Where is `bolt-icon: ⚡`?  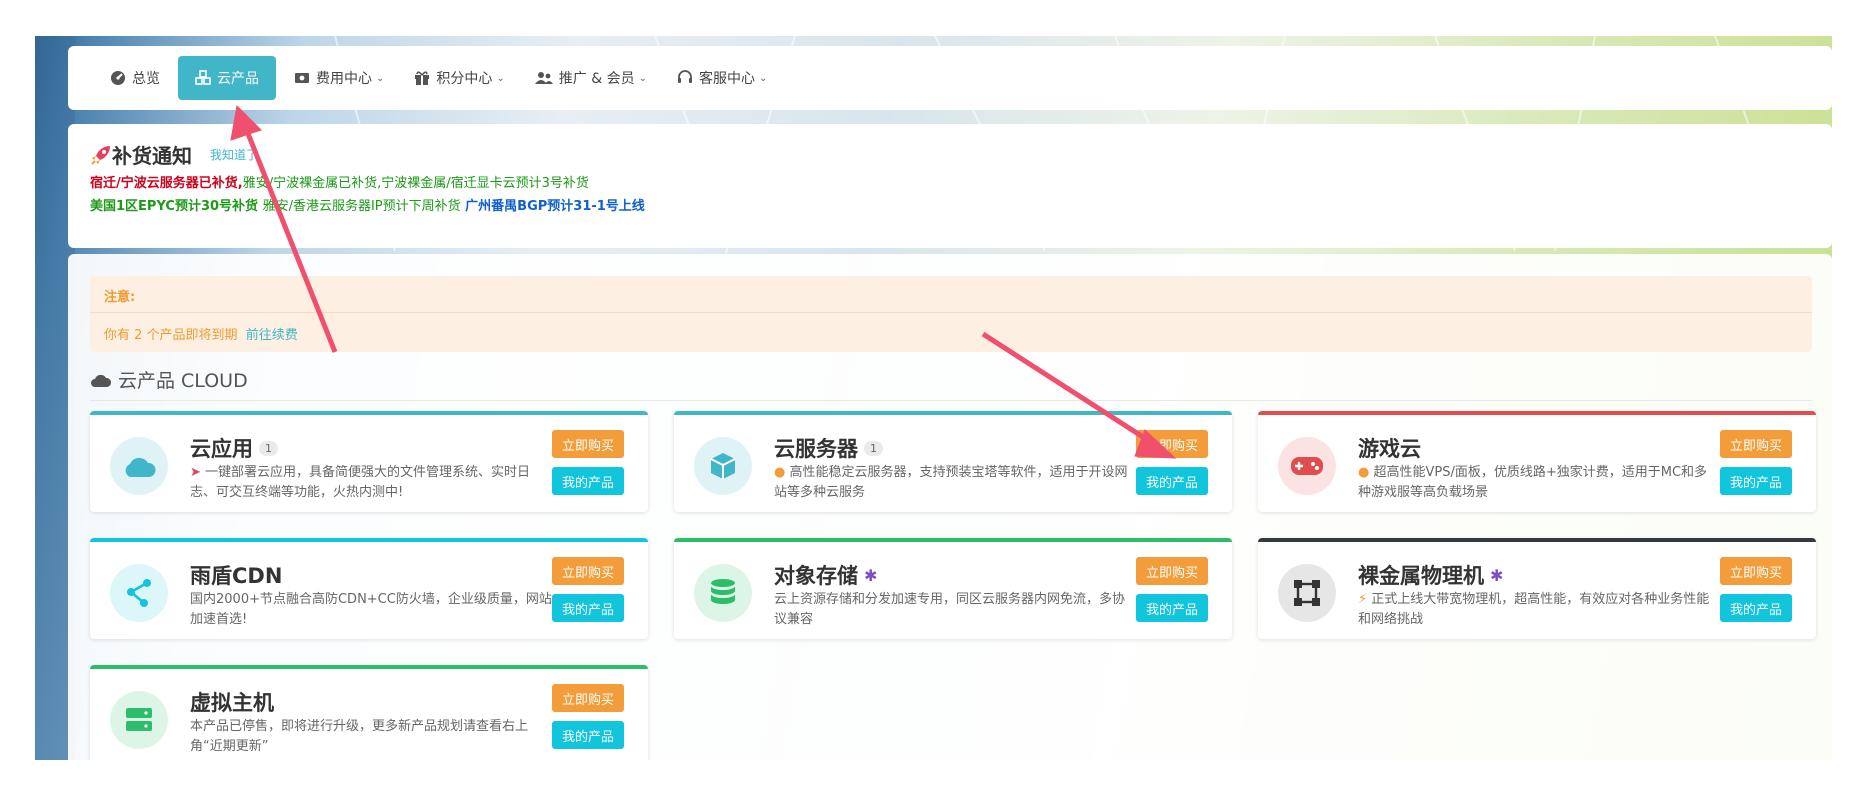 bolt-icon: ⚡ is located at coordinates (1363, 599).